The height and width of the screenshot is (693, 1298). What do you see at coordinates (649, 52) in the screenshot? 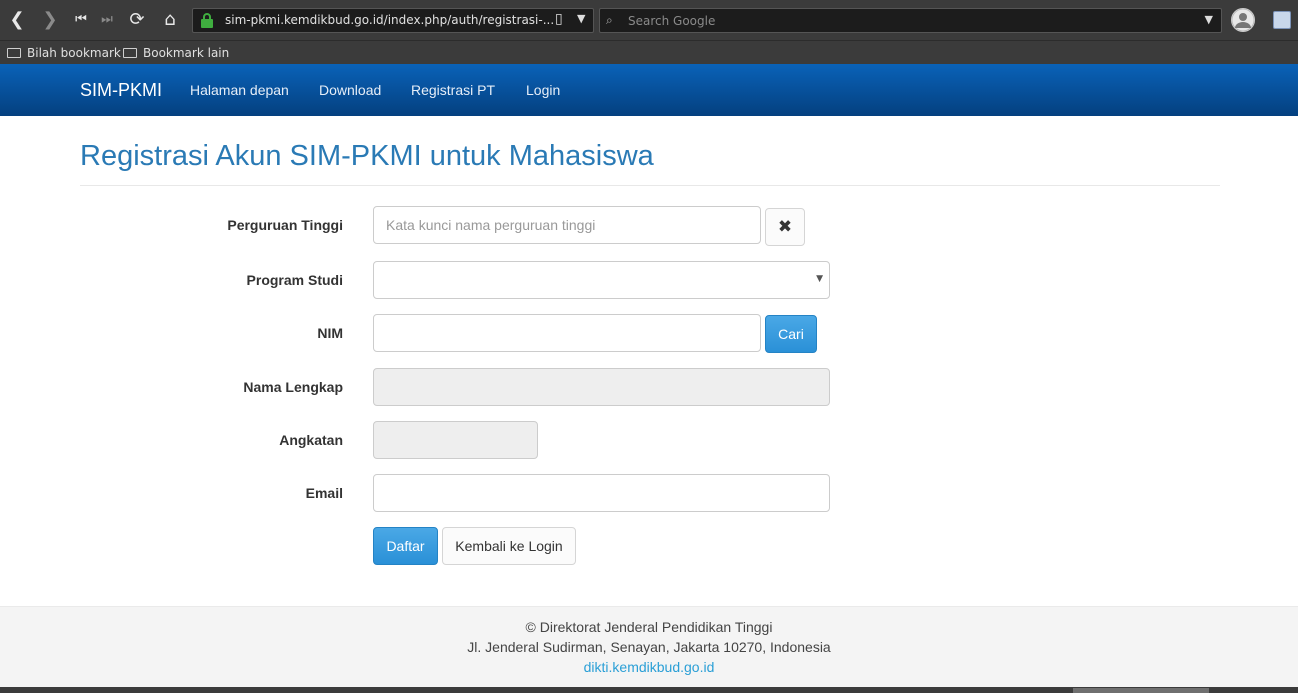
I see `bookmarks-bar: Bilah bookmark Bookmark lain` at bounding box center [649, 52].